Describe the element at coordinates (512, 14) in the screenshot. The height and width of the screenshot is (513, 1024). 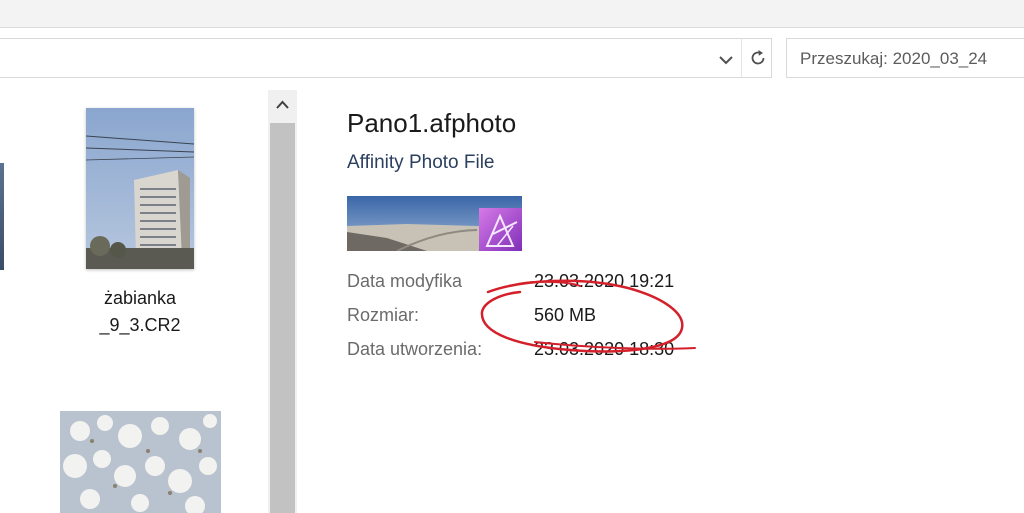
I see `title-bar-strip` at that location.